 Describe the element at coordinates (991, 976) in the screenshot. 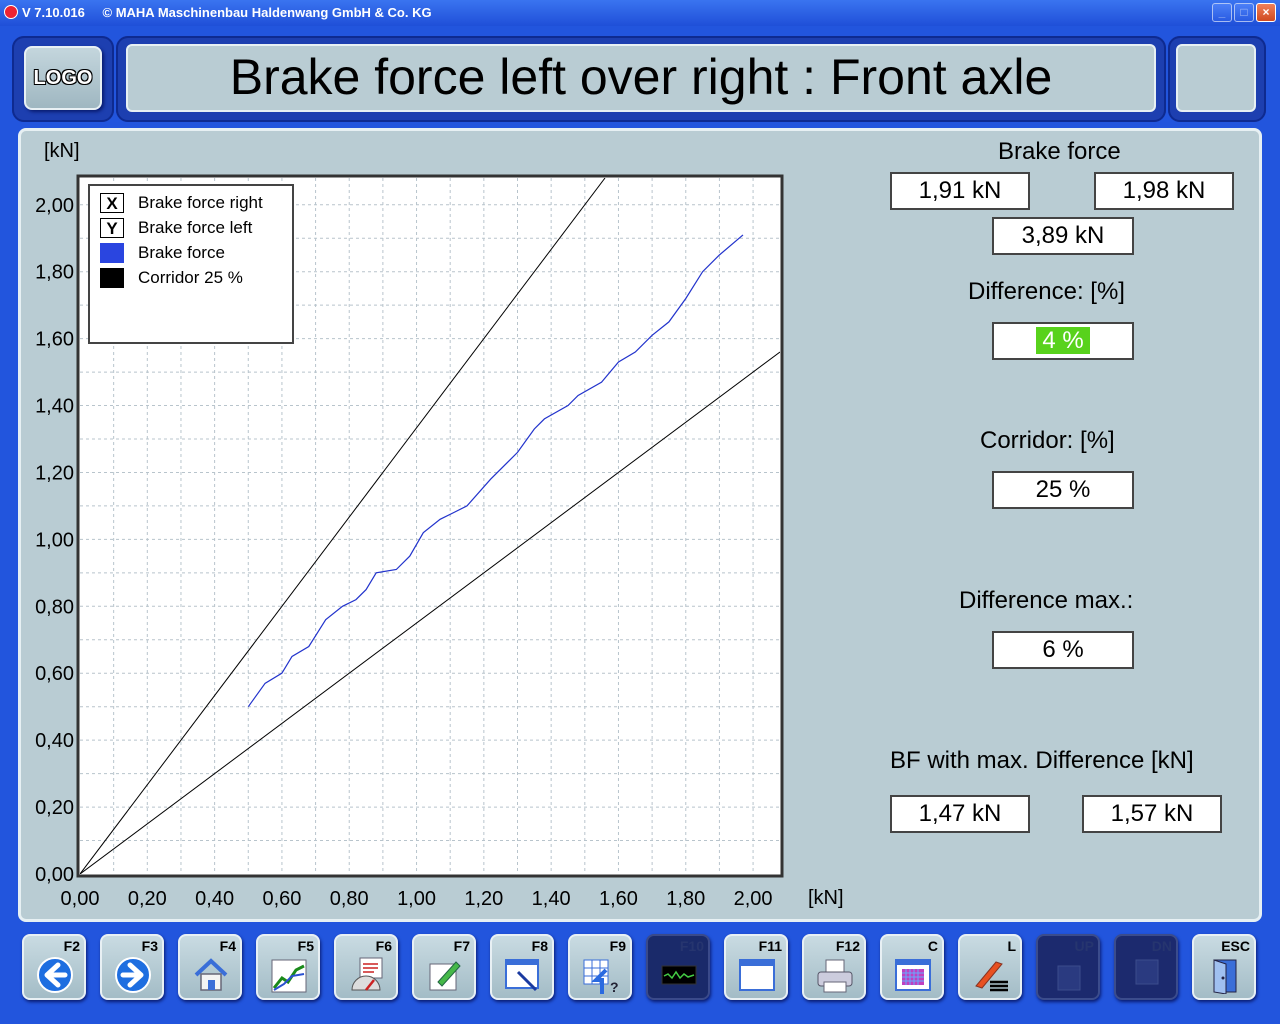

I see `brush-lines-icon` at that location.